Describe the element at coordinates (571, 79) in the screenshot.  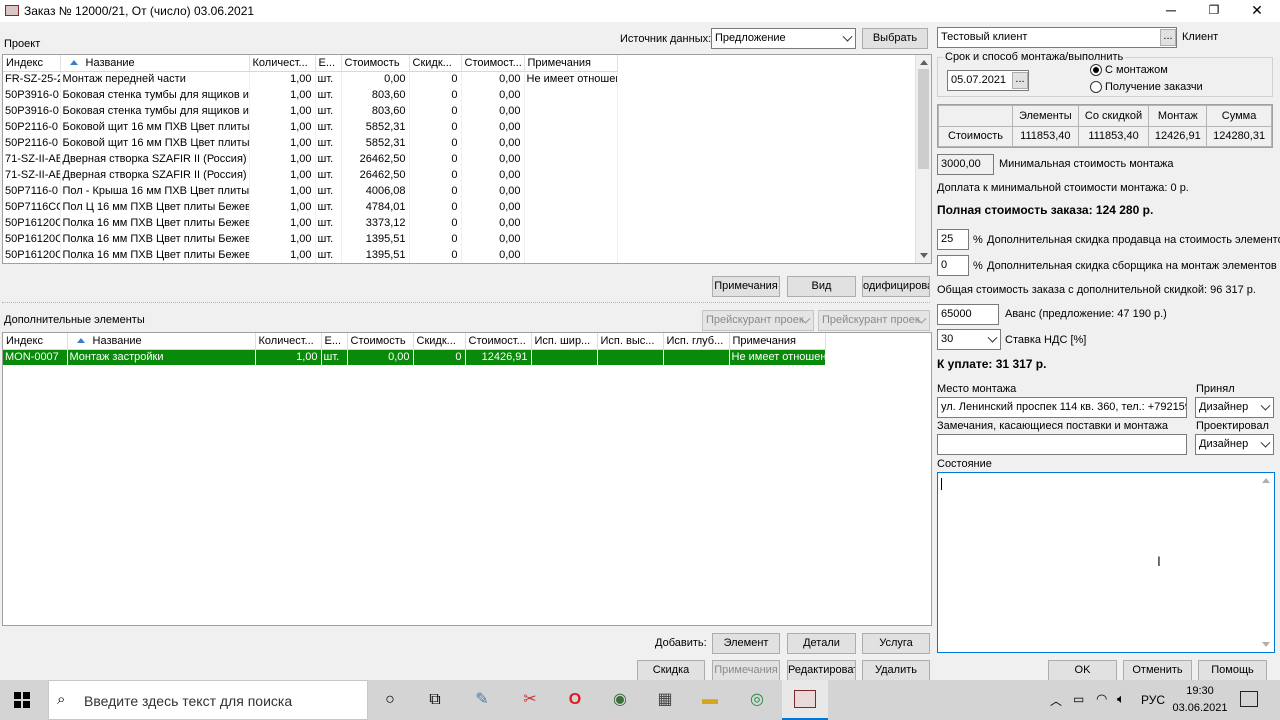
I see `table-cell: Не имеет отношен` at that location.